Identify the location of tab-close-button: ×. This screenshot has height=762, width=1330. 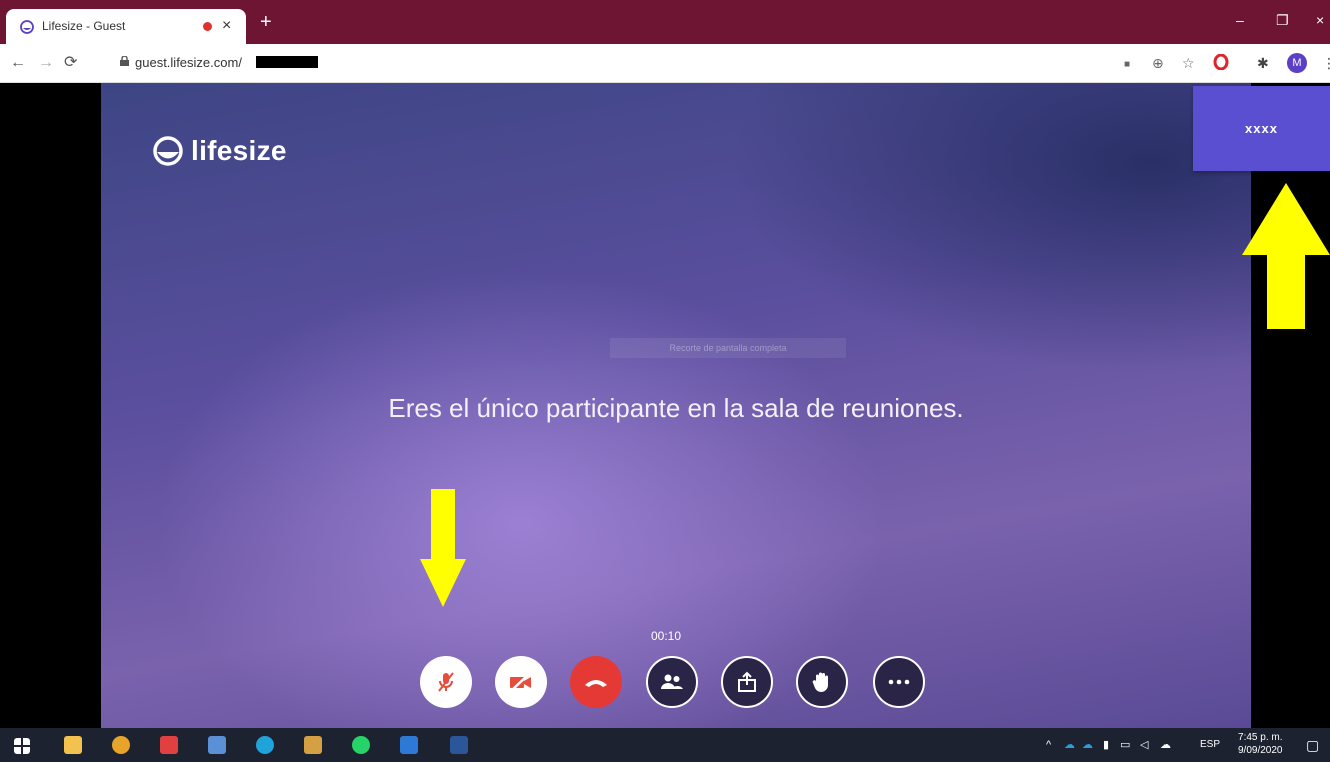
(226, 26).